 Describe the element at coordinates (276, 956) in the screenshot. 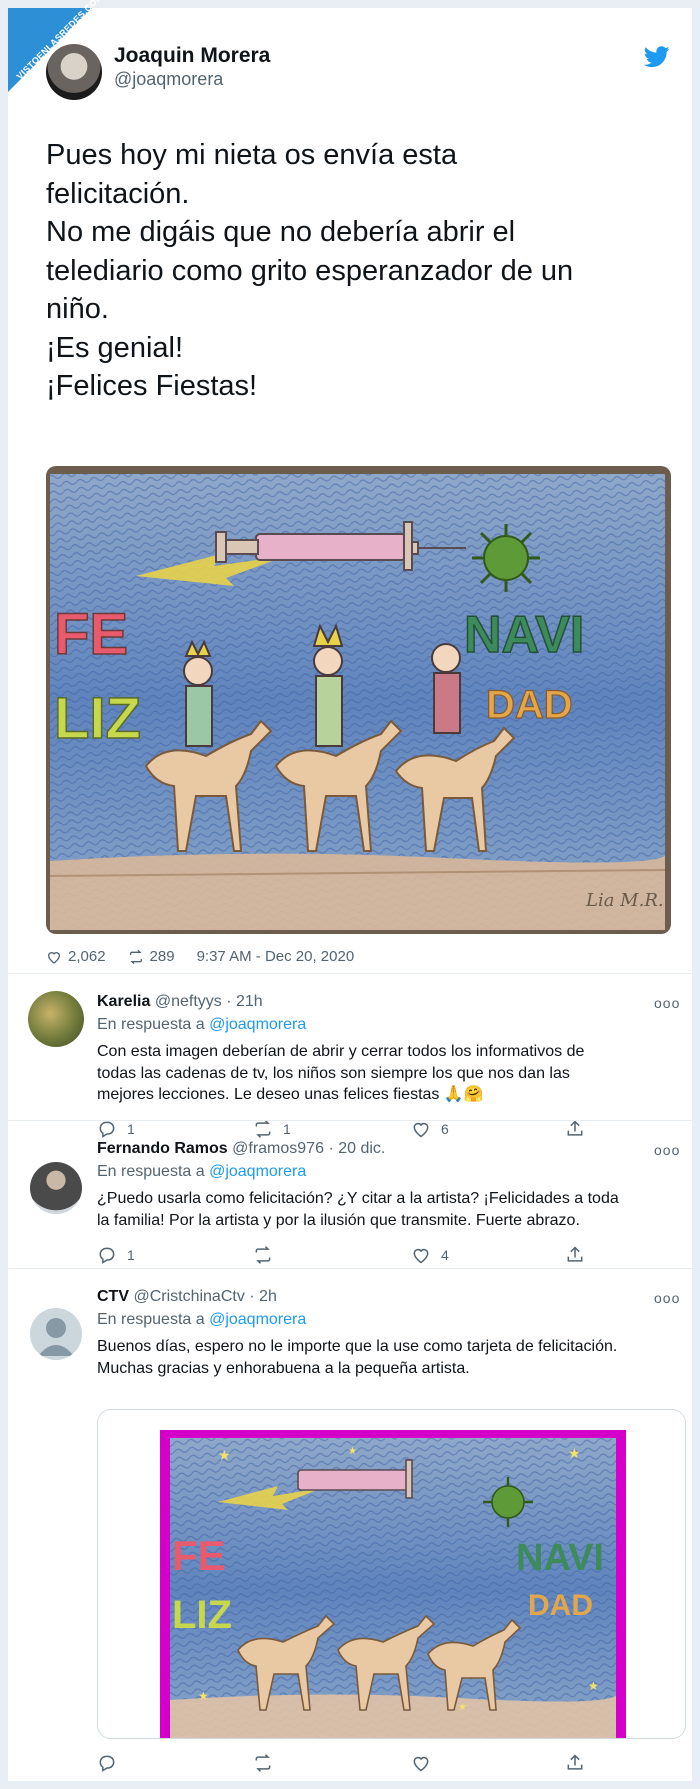

I see `tweet-timestamp: 9:37 AM - Dec 20, 2020` at that location.